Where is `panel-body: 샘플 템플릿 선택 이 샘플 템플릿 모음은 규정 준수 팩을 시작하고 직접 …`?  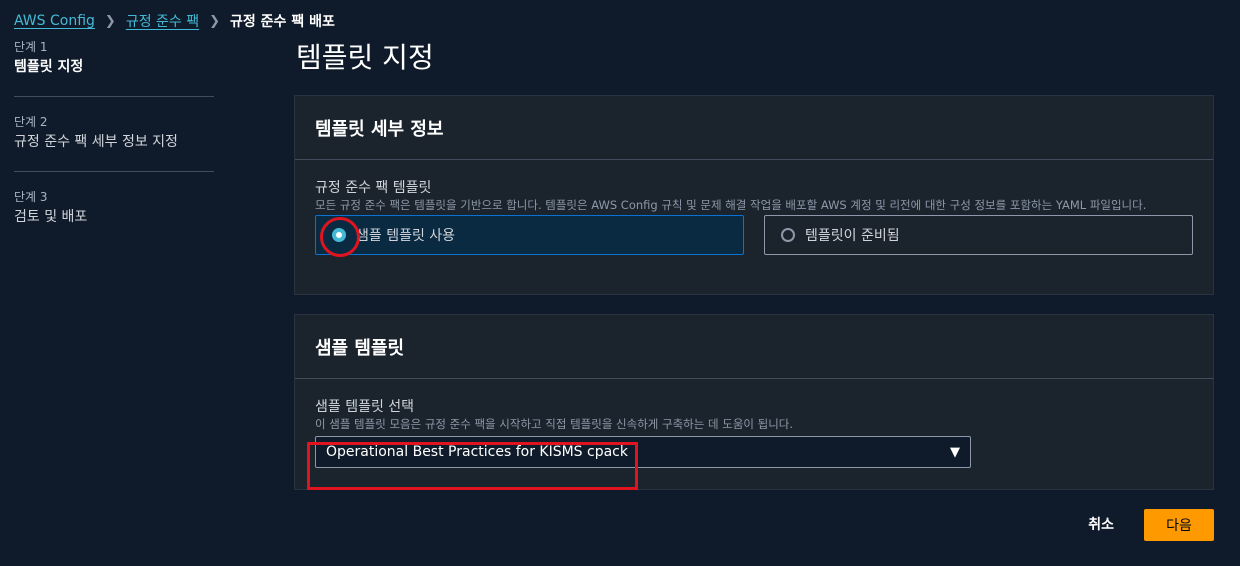
panel-body: 샘플 템플릿 선택 이 샘플 템플릿 모음은 규정 준수 팩을 시작하고 직접 … is located at coordinates (754, 434).